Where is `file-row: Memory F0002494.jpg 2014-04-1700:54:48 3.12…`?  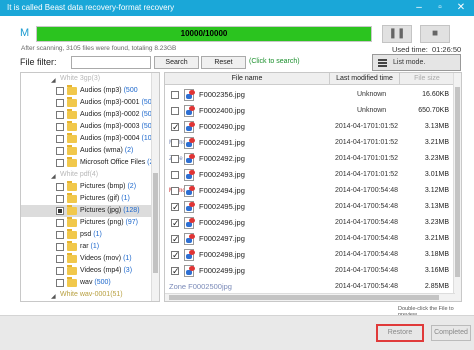 file-row: Memory F0002494.jpg 2014-04-1700:54:48 3.12… is located at coordinates (310, 191).